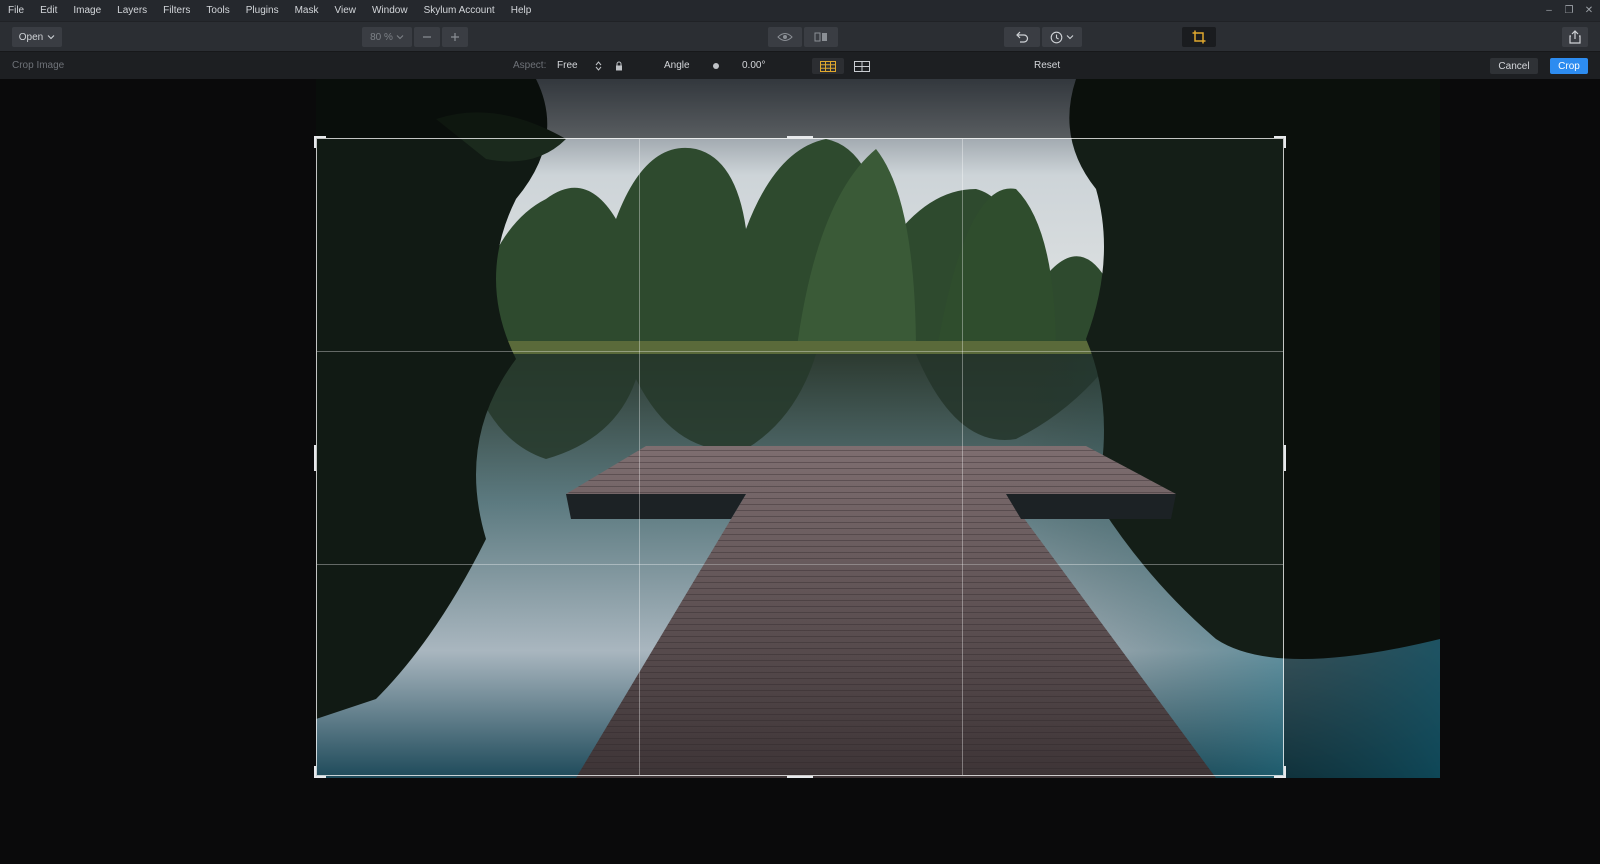  Describe the element at coordinates (38, 65) in the screenshot. I see `crop-image-title: Crop Image` at that location.